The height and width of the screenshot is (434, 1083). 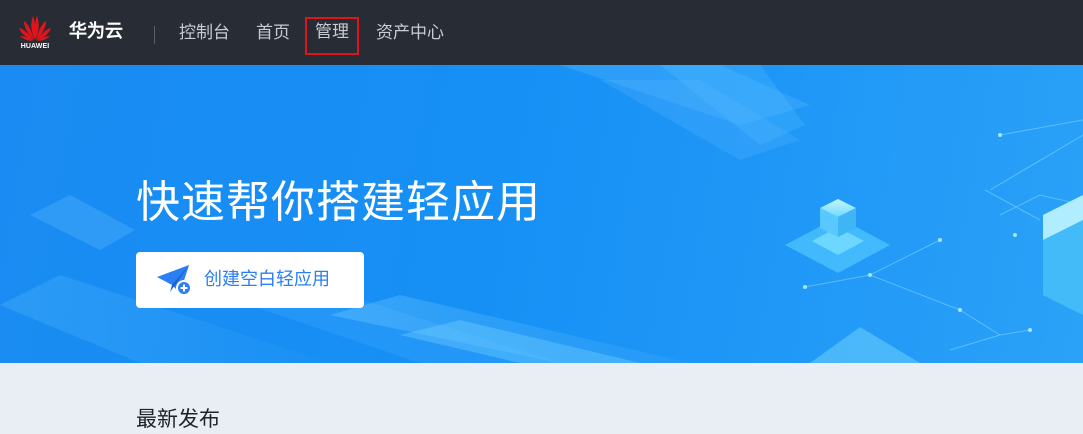 What do you see at coordinates (154, 35) in the screenshot?
I see `nav-divider` at bounding box center [154, 35].